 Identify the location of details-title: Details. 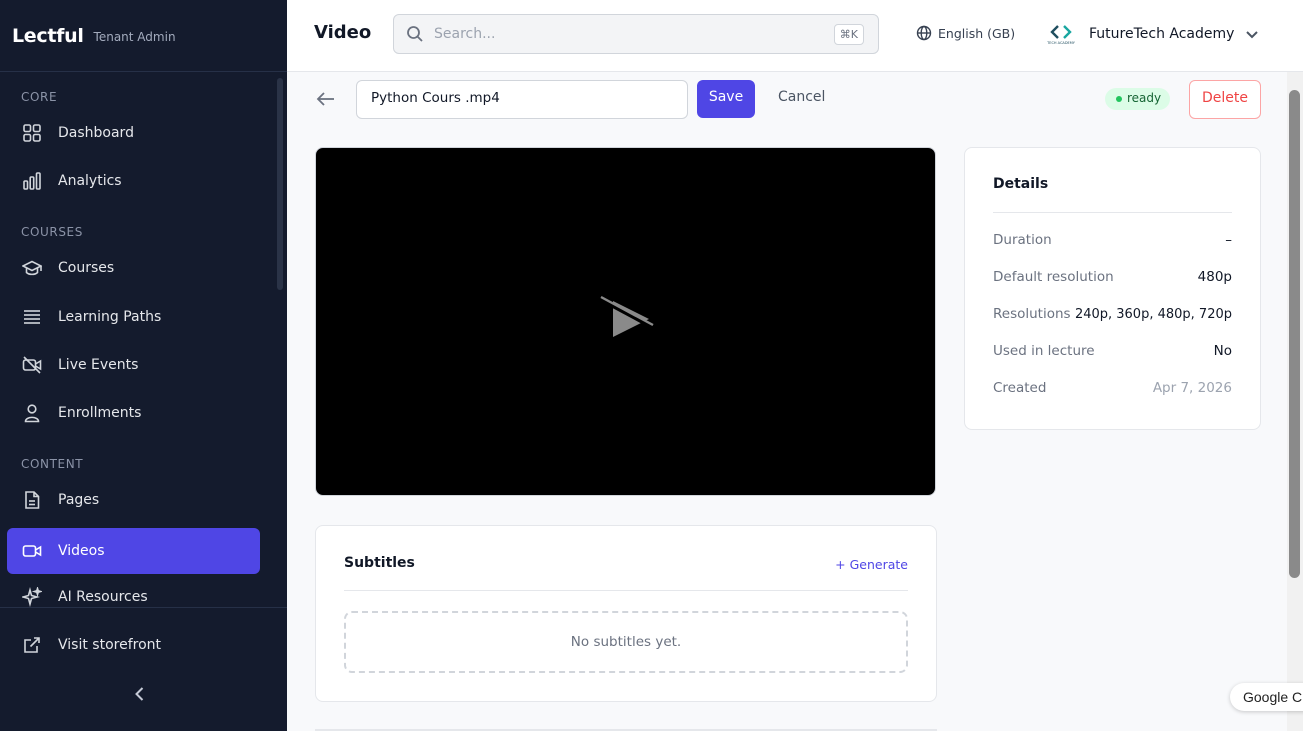
(1021, 184).